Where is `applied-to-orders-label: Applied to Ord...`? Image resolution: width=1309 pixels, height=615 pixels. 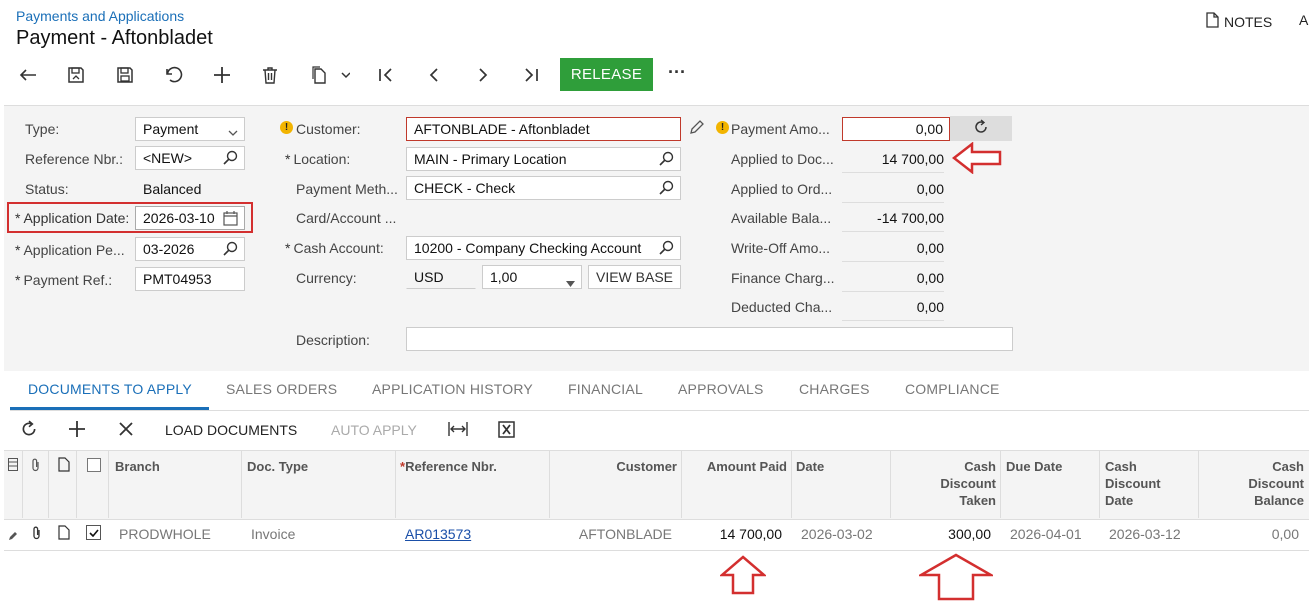 applied-to-orders-label: Applied to Ord... is located at coordinates (782, 189).